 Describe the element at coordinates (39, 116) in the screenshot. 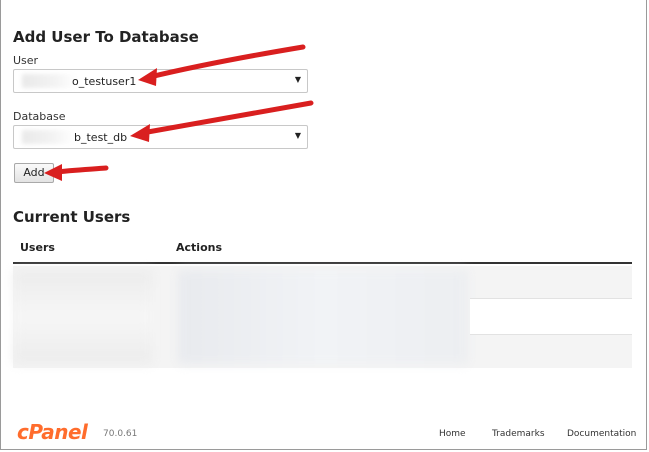

I see `database-label: Database` at that location.